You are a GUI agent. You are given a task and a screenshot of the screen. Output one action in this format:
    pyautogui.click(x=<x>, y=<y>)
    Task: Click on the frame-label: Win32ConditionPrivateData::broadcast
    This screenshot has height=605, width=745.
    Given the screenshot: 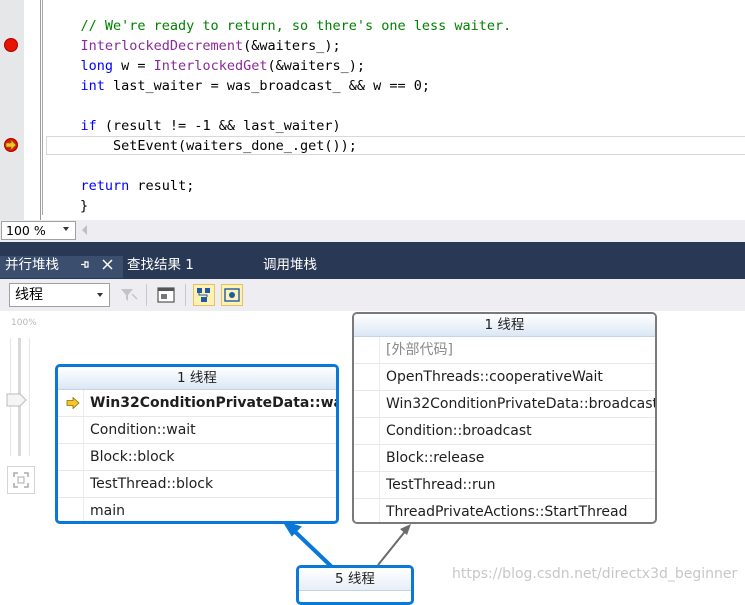 What is the action you would take?
    pyautogui.click(x=521, y=404)
    